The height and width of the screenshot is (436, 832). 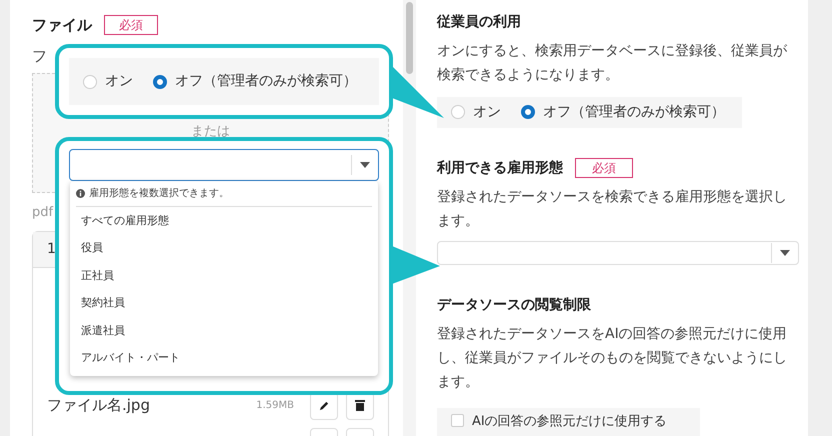 What do you see at coordinates (224, 165) in the screenshot?
I see `select-field` at bounding box center [224, 165].